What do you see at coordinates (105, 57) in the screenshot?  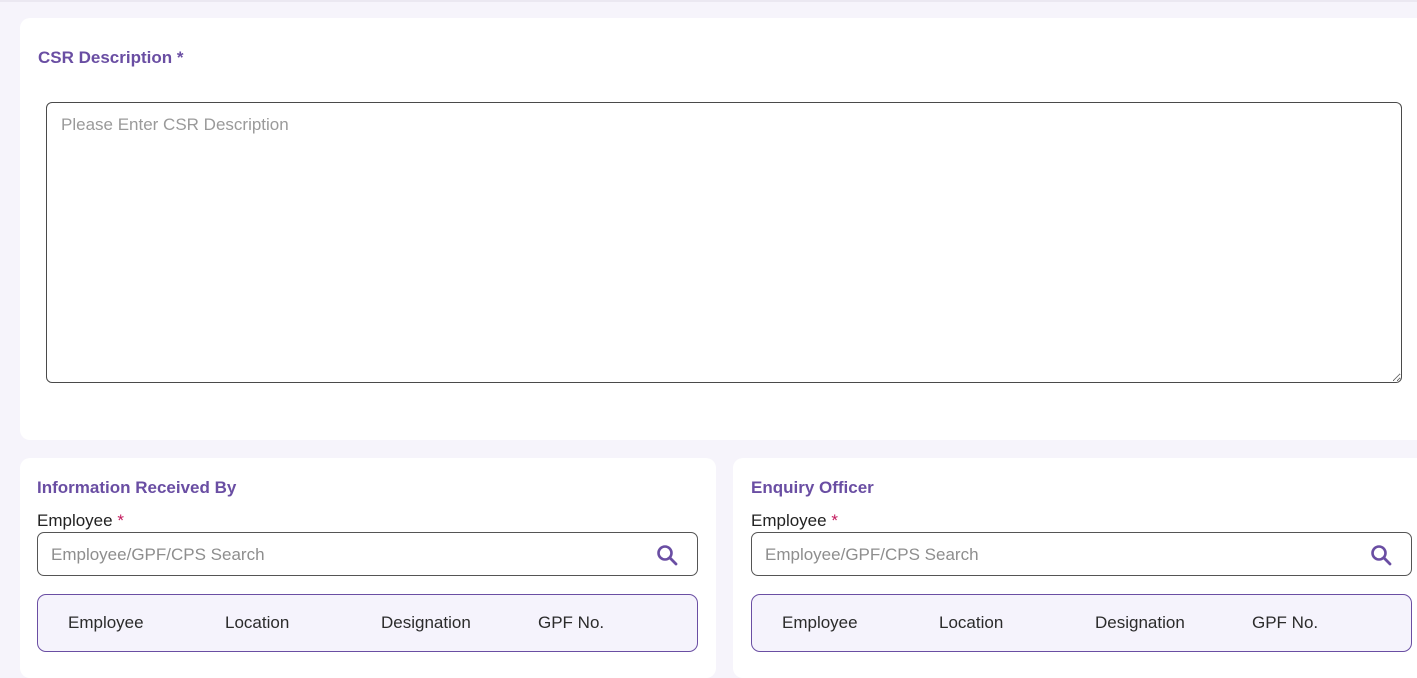 I see `csr-description-title: CSR Description` at bounding box center [105, 57].